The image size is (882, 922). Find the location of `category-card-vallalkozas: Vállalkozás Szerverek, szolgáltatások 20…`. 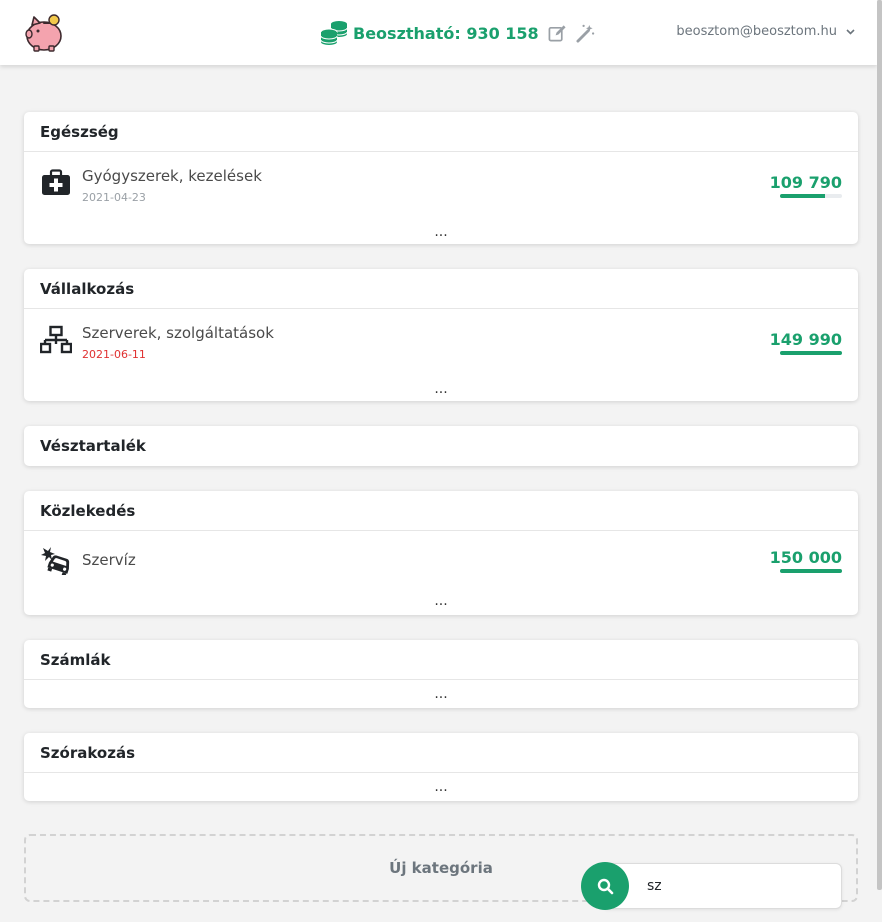

category-card-vallalkozas: Vállalkozás Szerverek, szolgáltatások 20… is located at coordinates (441, 335).